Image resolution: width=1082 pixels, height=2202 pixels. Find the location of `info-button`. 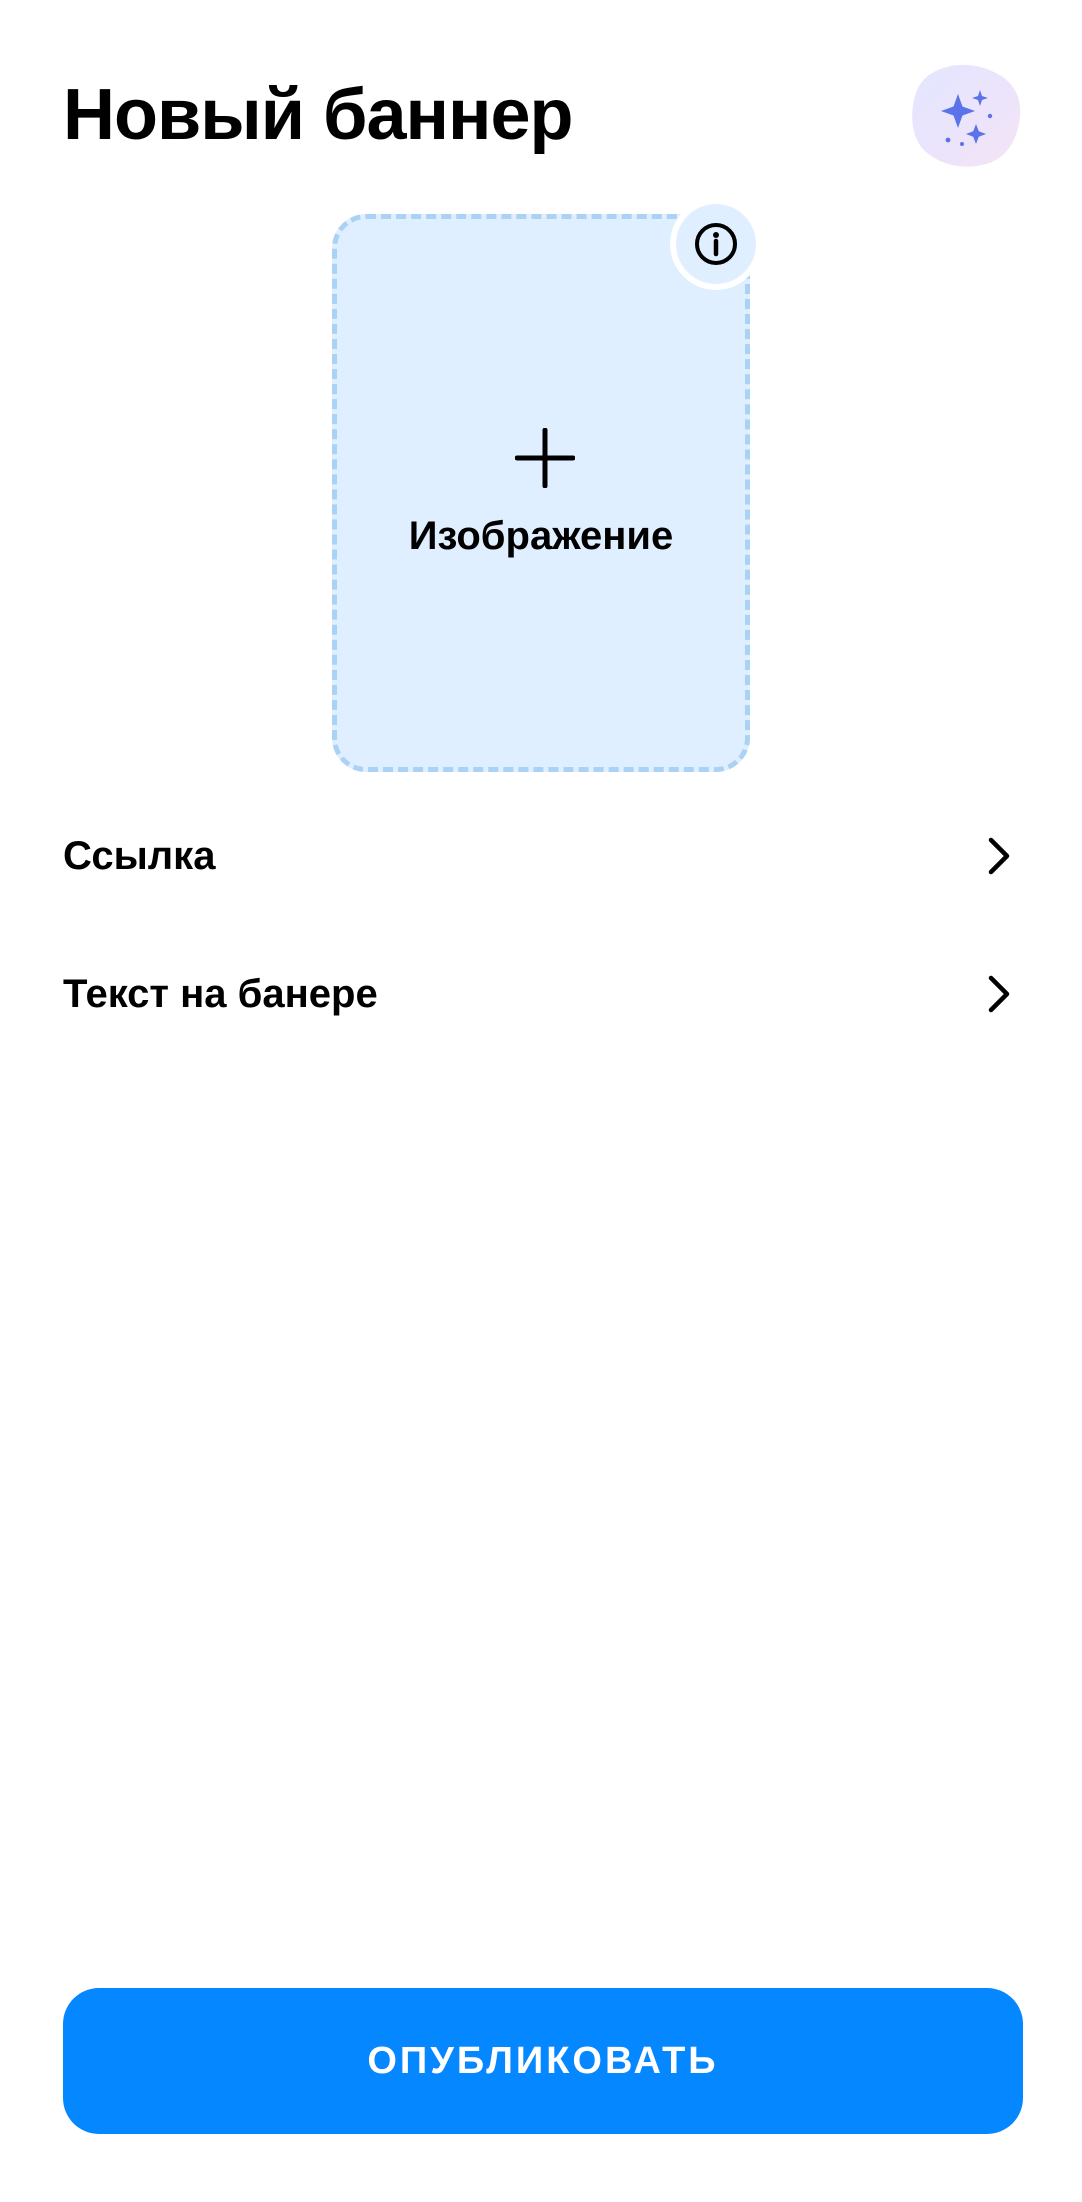

info-button is located at coordinates (716, 244).